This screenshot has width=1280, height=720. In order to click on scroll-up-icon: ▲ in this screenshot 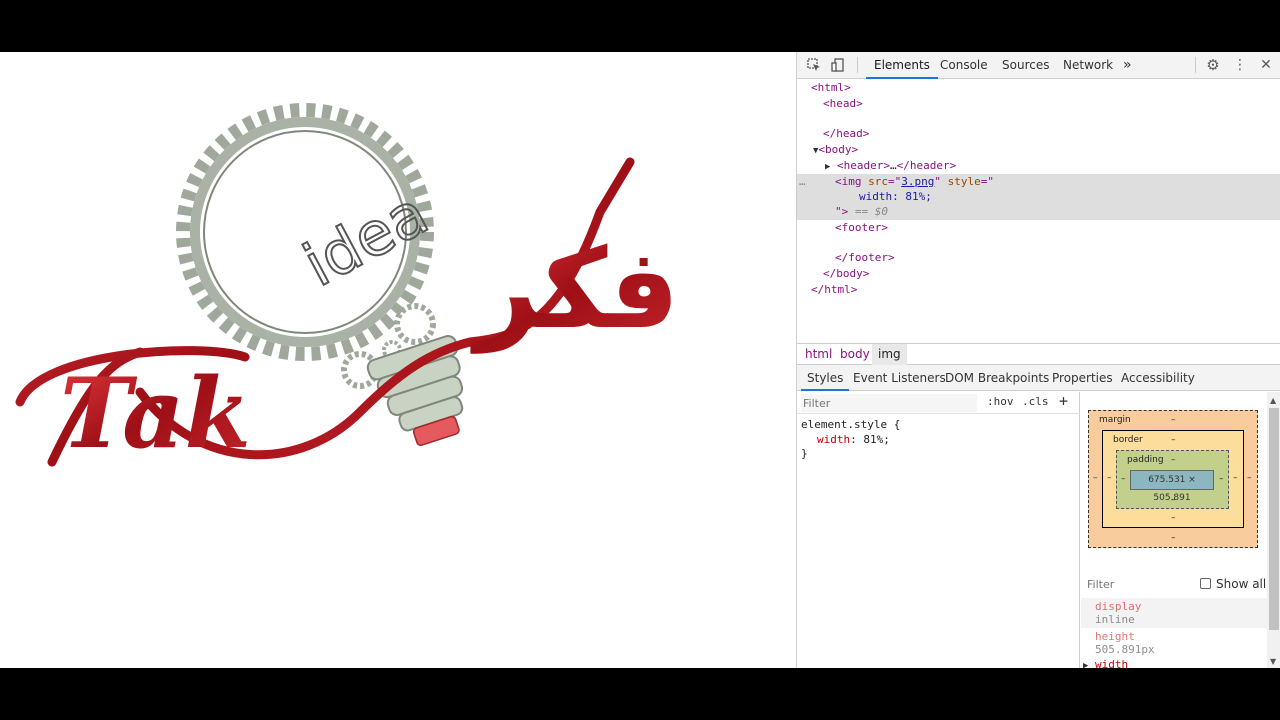, I will do `click(1273, 400)`.